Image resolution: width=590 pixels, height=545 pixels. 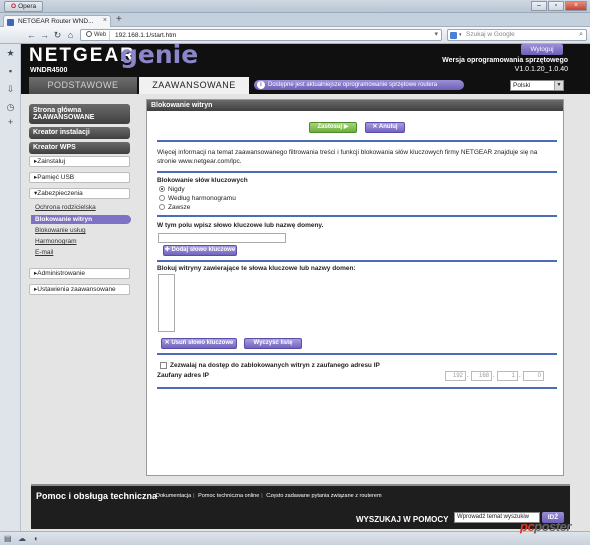 What do you see at coordinates (70, 35) in the screenshot?
I see `home-icon: ⌂` at bounding box center [70, 35].